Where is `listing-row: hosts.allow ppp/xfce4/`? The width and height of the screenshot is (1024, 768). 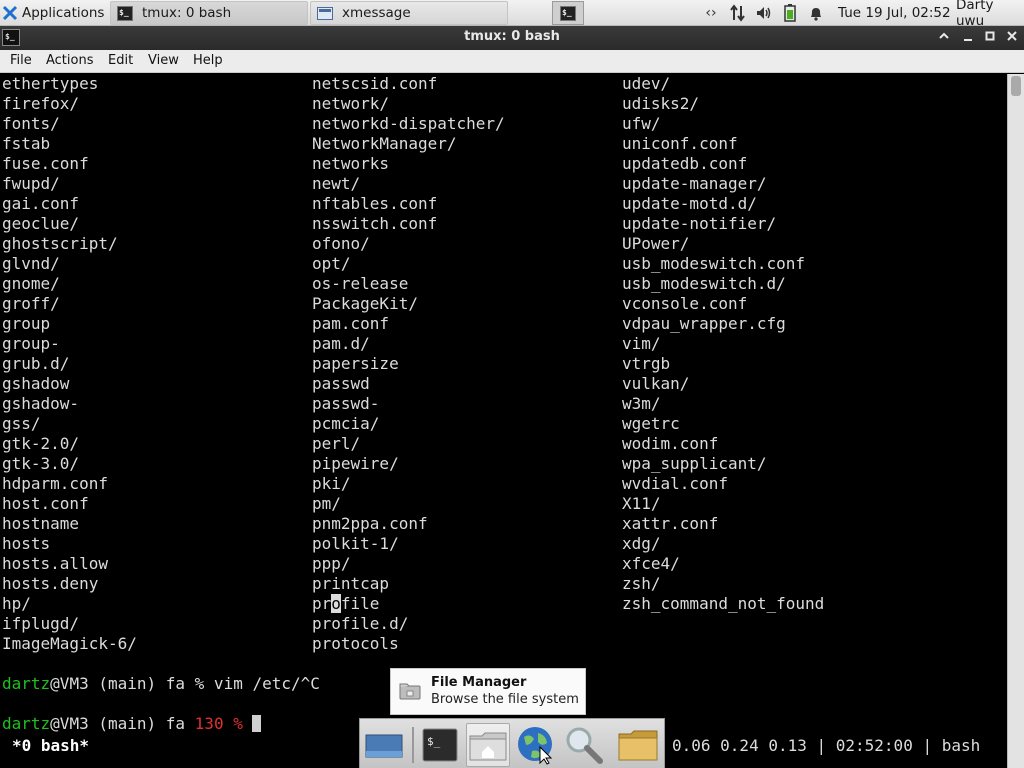
listing-row: hosts.allow ppp/xfce4/ is located at coordinates (503, 564).